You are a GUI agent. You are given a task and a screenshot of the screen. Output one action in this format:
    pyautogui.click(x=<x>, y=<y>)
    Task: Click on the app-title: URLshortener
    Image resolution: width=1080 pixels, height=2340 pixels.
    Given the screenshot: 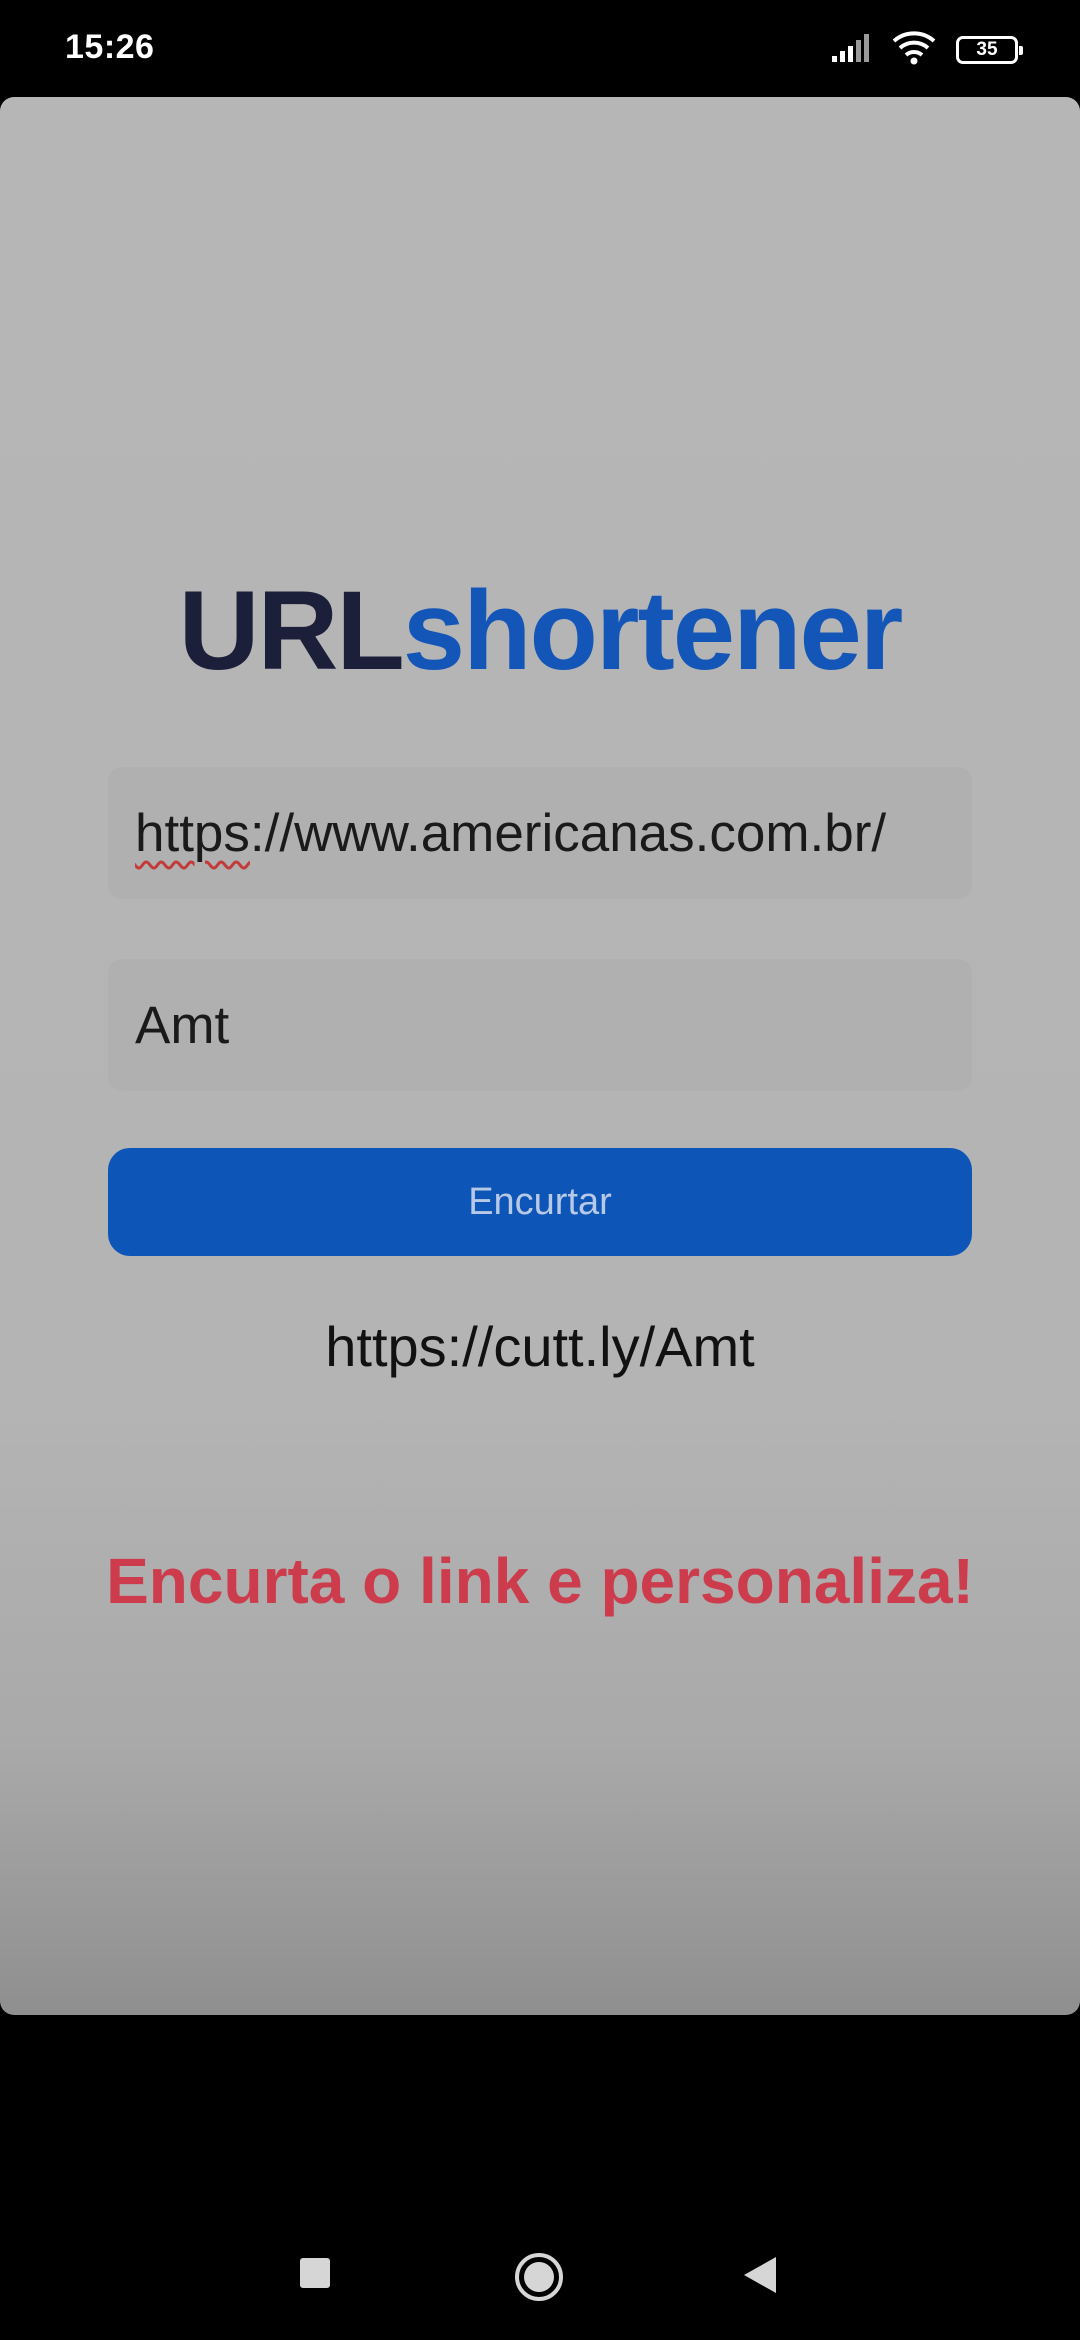 What is the action you would take?
    pyautogui.click(x=540, y=631)
    